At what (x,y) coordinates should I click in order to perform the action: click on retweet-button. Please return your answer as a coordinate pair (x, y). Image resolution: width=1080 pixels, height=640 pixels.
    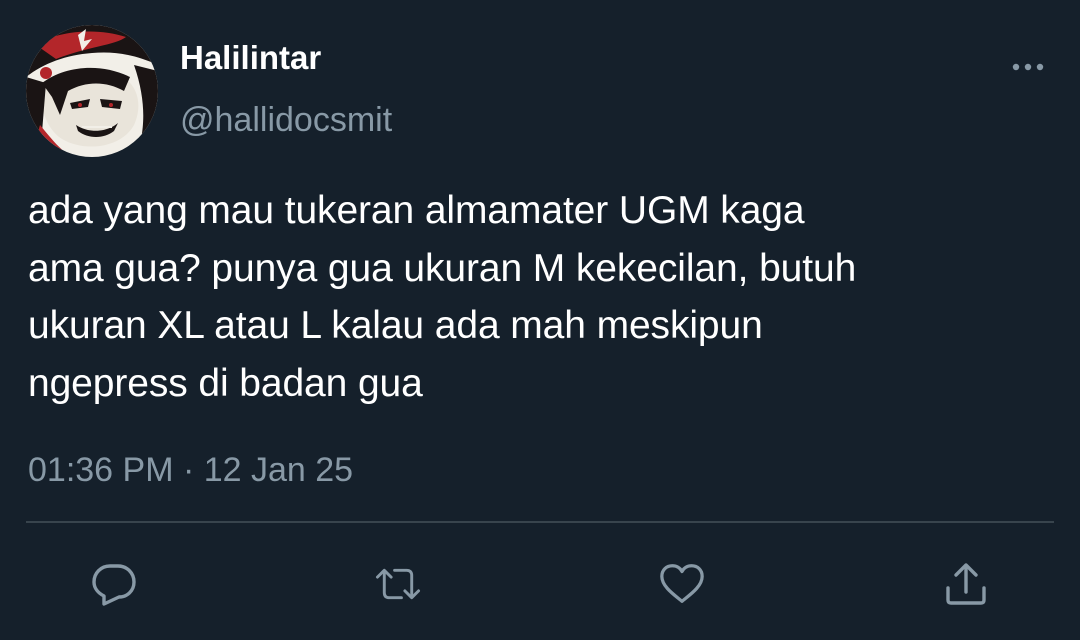
    Looking at the image, I should click on (398, 584).